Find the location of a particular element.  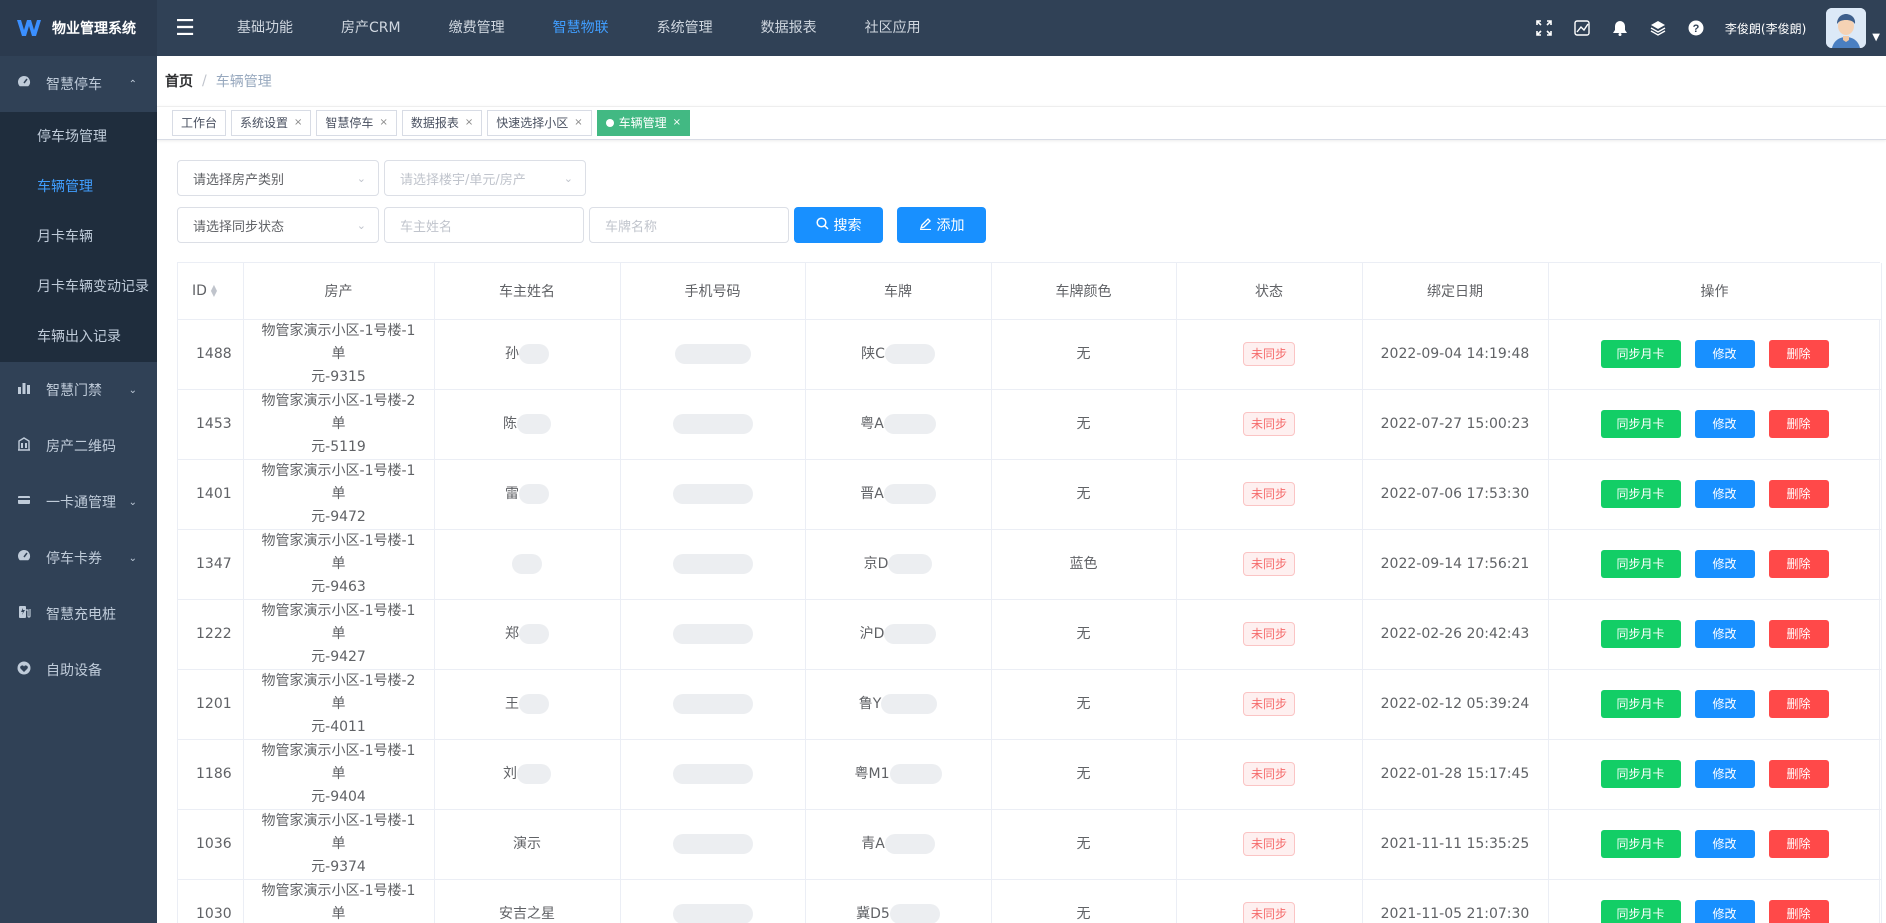

username: 李俊朗(李俊朗) is located at coordinates (1765, 28).